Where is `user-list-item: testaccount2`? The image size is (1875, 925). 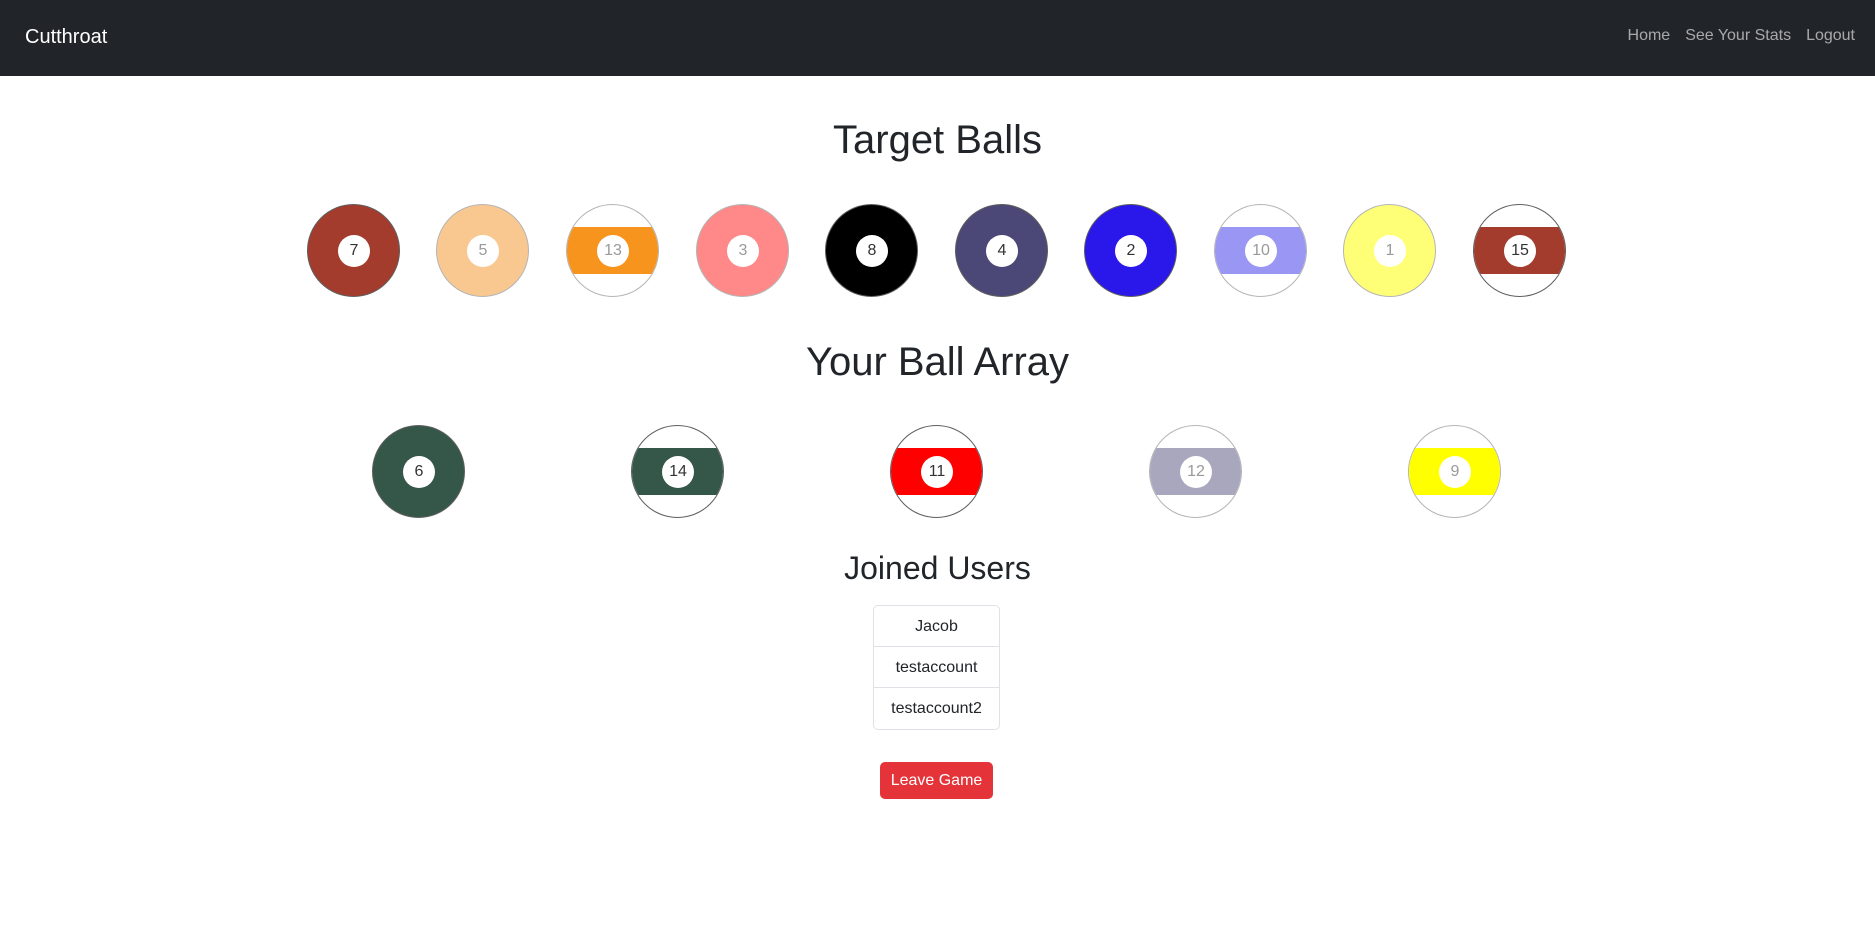
user-list-item: testaccount2 is located at coordinates (936, 708).